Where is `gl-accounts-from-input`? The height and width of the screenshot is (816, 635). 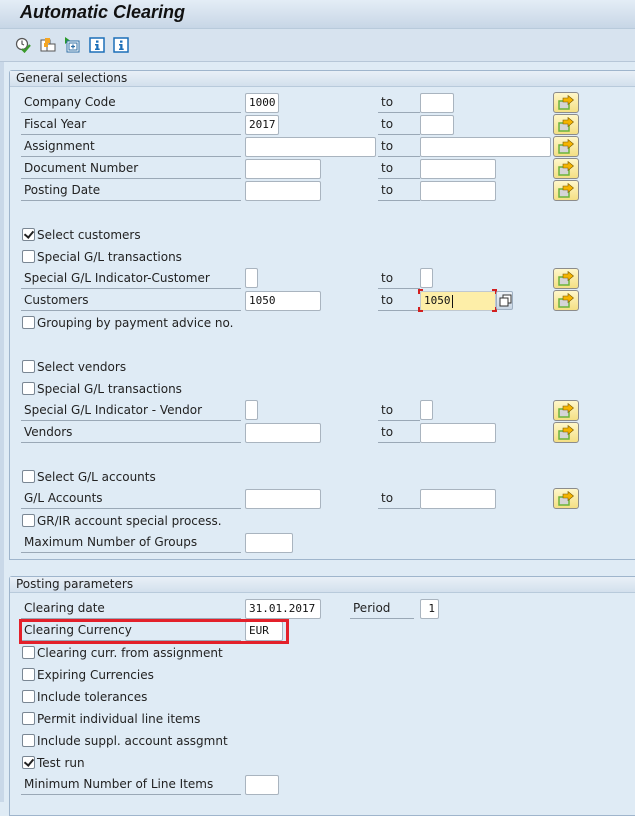 gl-accounts-from-input is located at coordinates (283, 499).